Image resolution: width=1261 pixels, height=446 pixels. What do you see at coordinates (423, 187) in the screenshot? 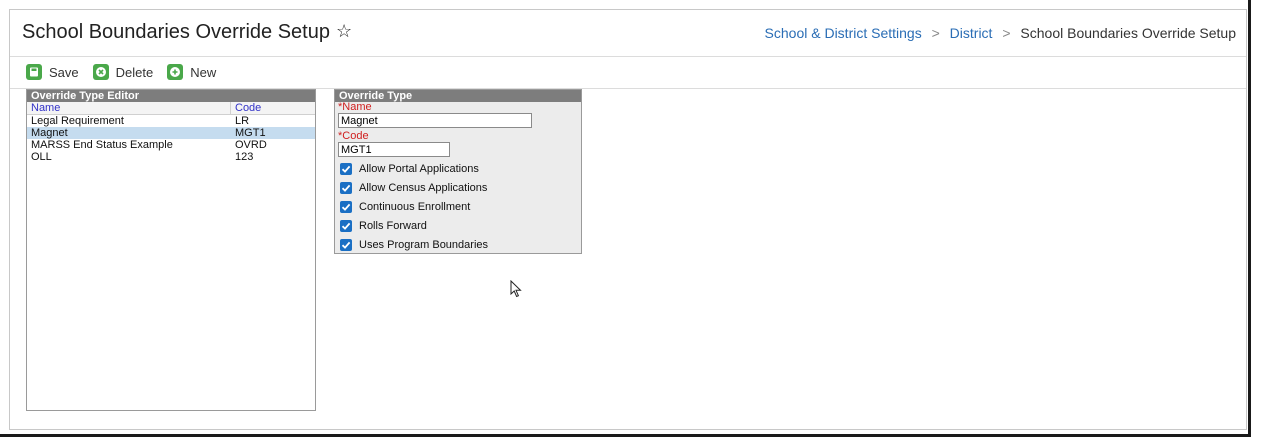
I see `checkbox-label: Allow Census Applications` at bounding box center [423, 187].